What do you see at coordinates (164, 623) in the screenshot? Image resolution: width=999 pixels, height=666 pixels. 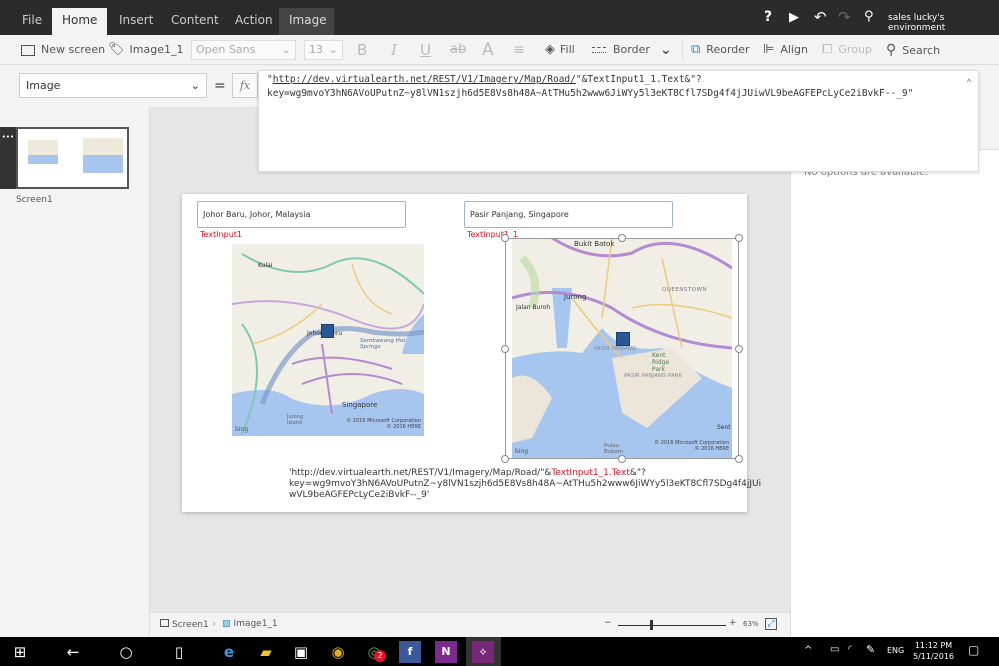 I see `screen-icon` at bounding box center [164, 623].